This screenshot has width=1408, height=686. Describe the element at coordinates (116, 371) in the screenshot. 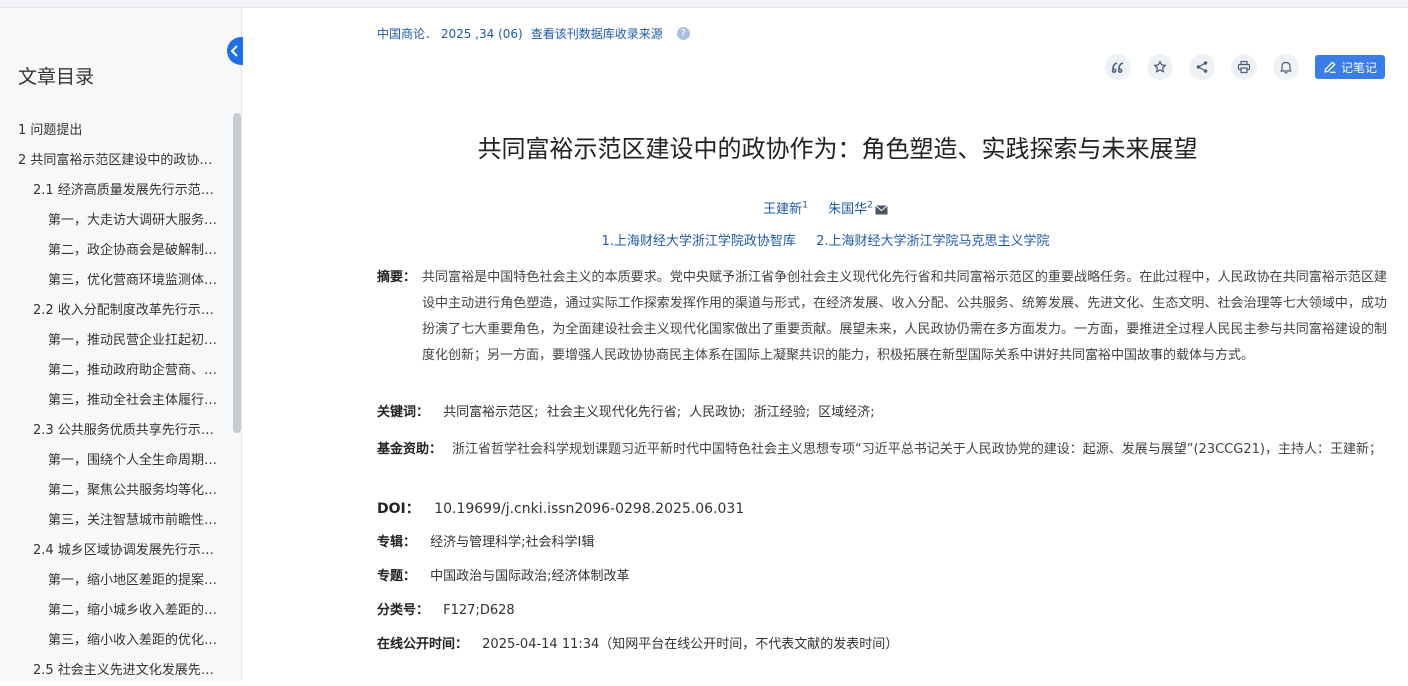

I see `toc-item: 第二，推动政府助企营商、优化再分配` at that location.